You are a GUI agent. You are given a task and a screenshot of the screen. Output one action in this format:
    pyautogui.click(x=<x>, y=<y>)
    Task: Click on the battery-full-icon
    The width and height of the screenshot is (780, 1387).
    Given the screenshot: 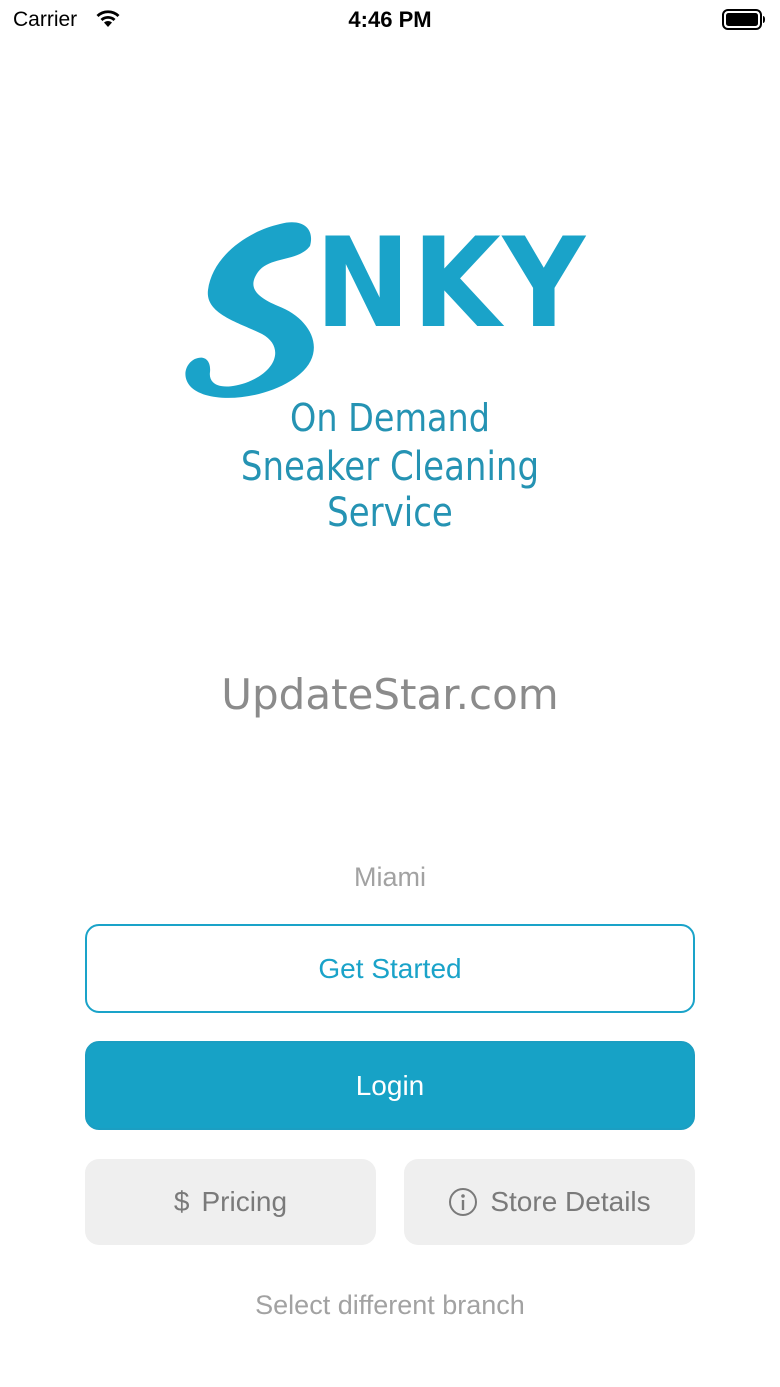 What is the action you would take?
    pyautogui.click(x=743, y=19)
    